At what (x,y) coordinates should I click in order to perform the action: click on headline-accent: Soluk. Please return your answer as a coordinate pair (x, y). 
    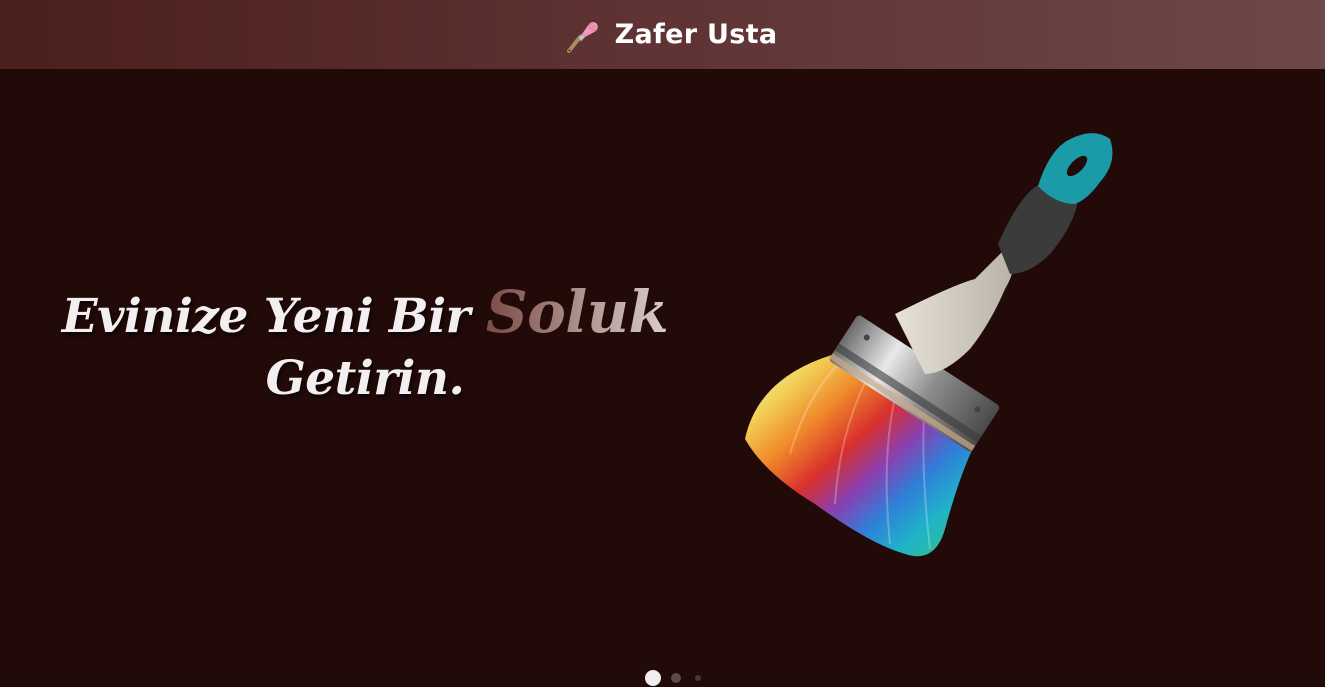
    Looking at the image, I should click on (577, 312).